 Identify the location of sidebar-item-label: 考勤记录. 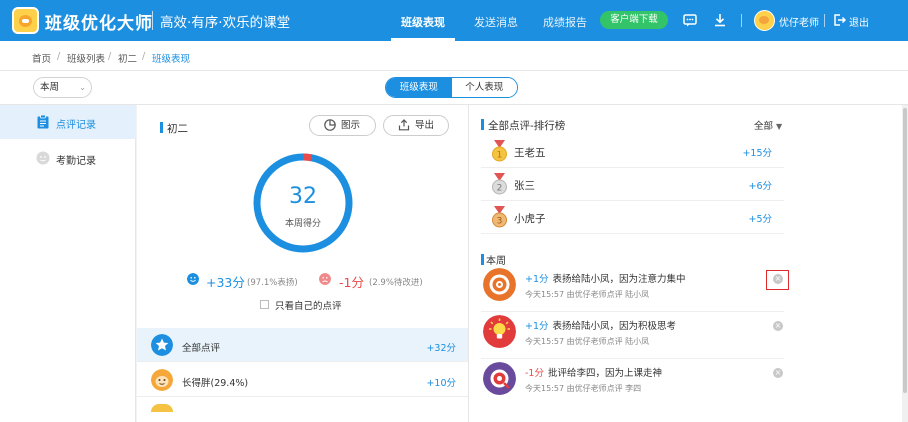
(76, 161).